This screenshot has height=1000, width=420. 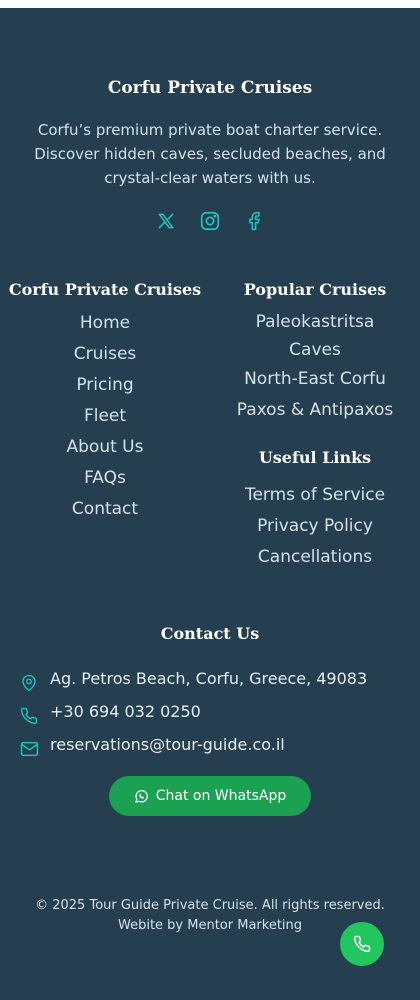 What do you see at coordinates (105, 509) in the screenshot?
I see `footer-link-contact: Contact` at bounding box center [105, 509].